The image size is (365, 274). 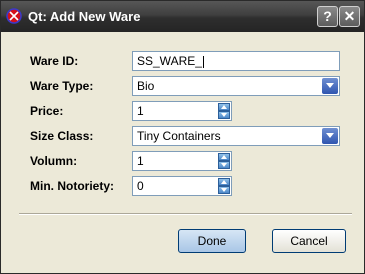 What do you see at coordinates (309, 241) in the screenshot?
I see `cancel-button: Cancel` at bounding box center [309, 241].